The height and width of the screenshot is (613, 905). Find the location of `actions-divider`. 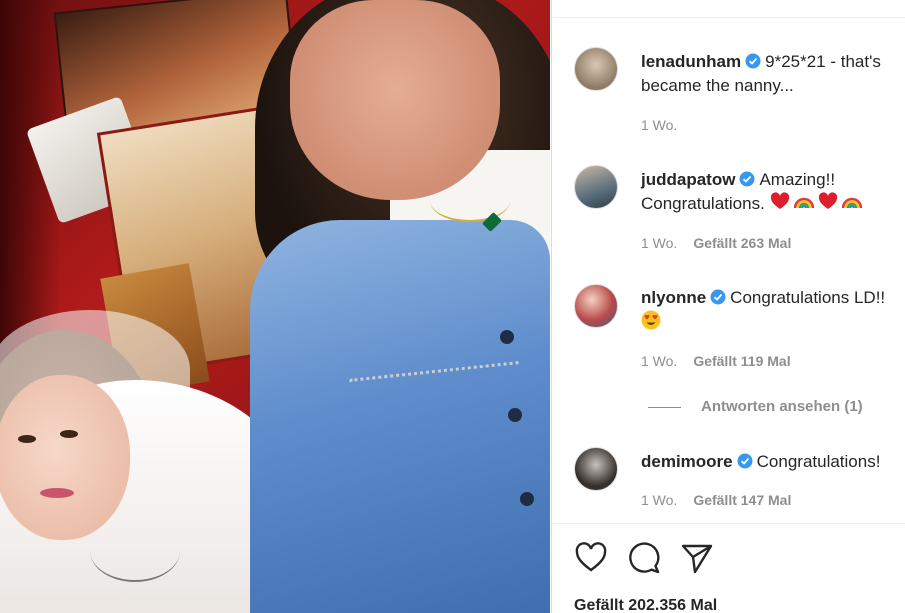

actions-divider is located at coordinates (728, 523).